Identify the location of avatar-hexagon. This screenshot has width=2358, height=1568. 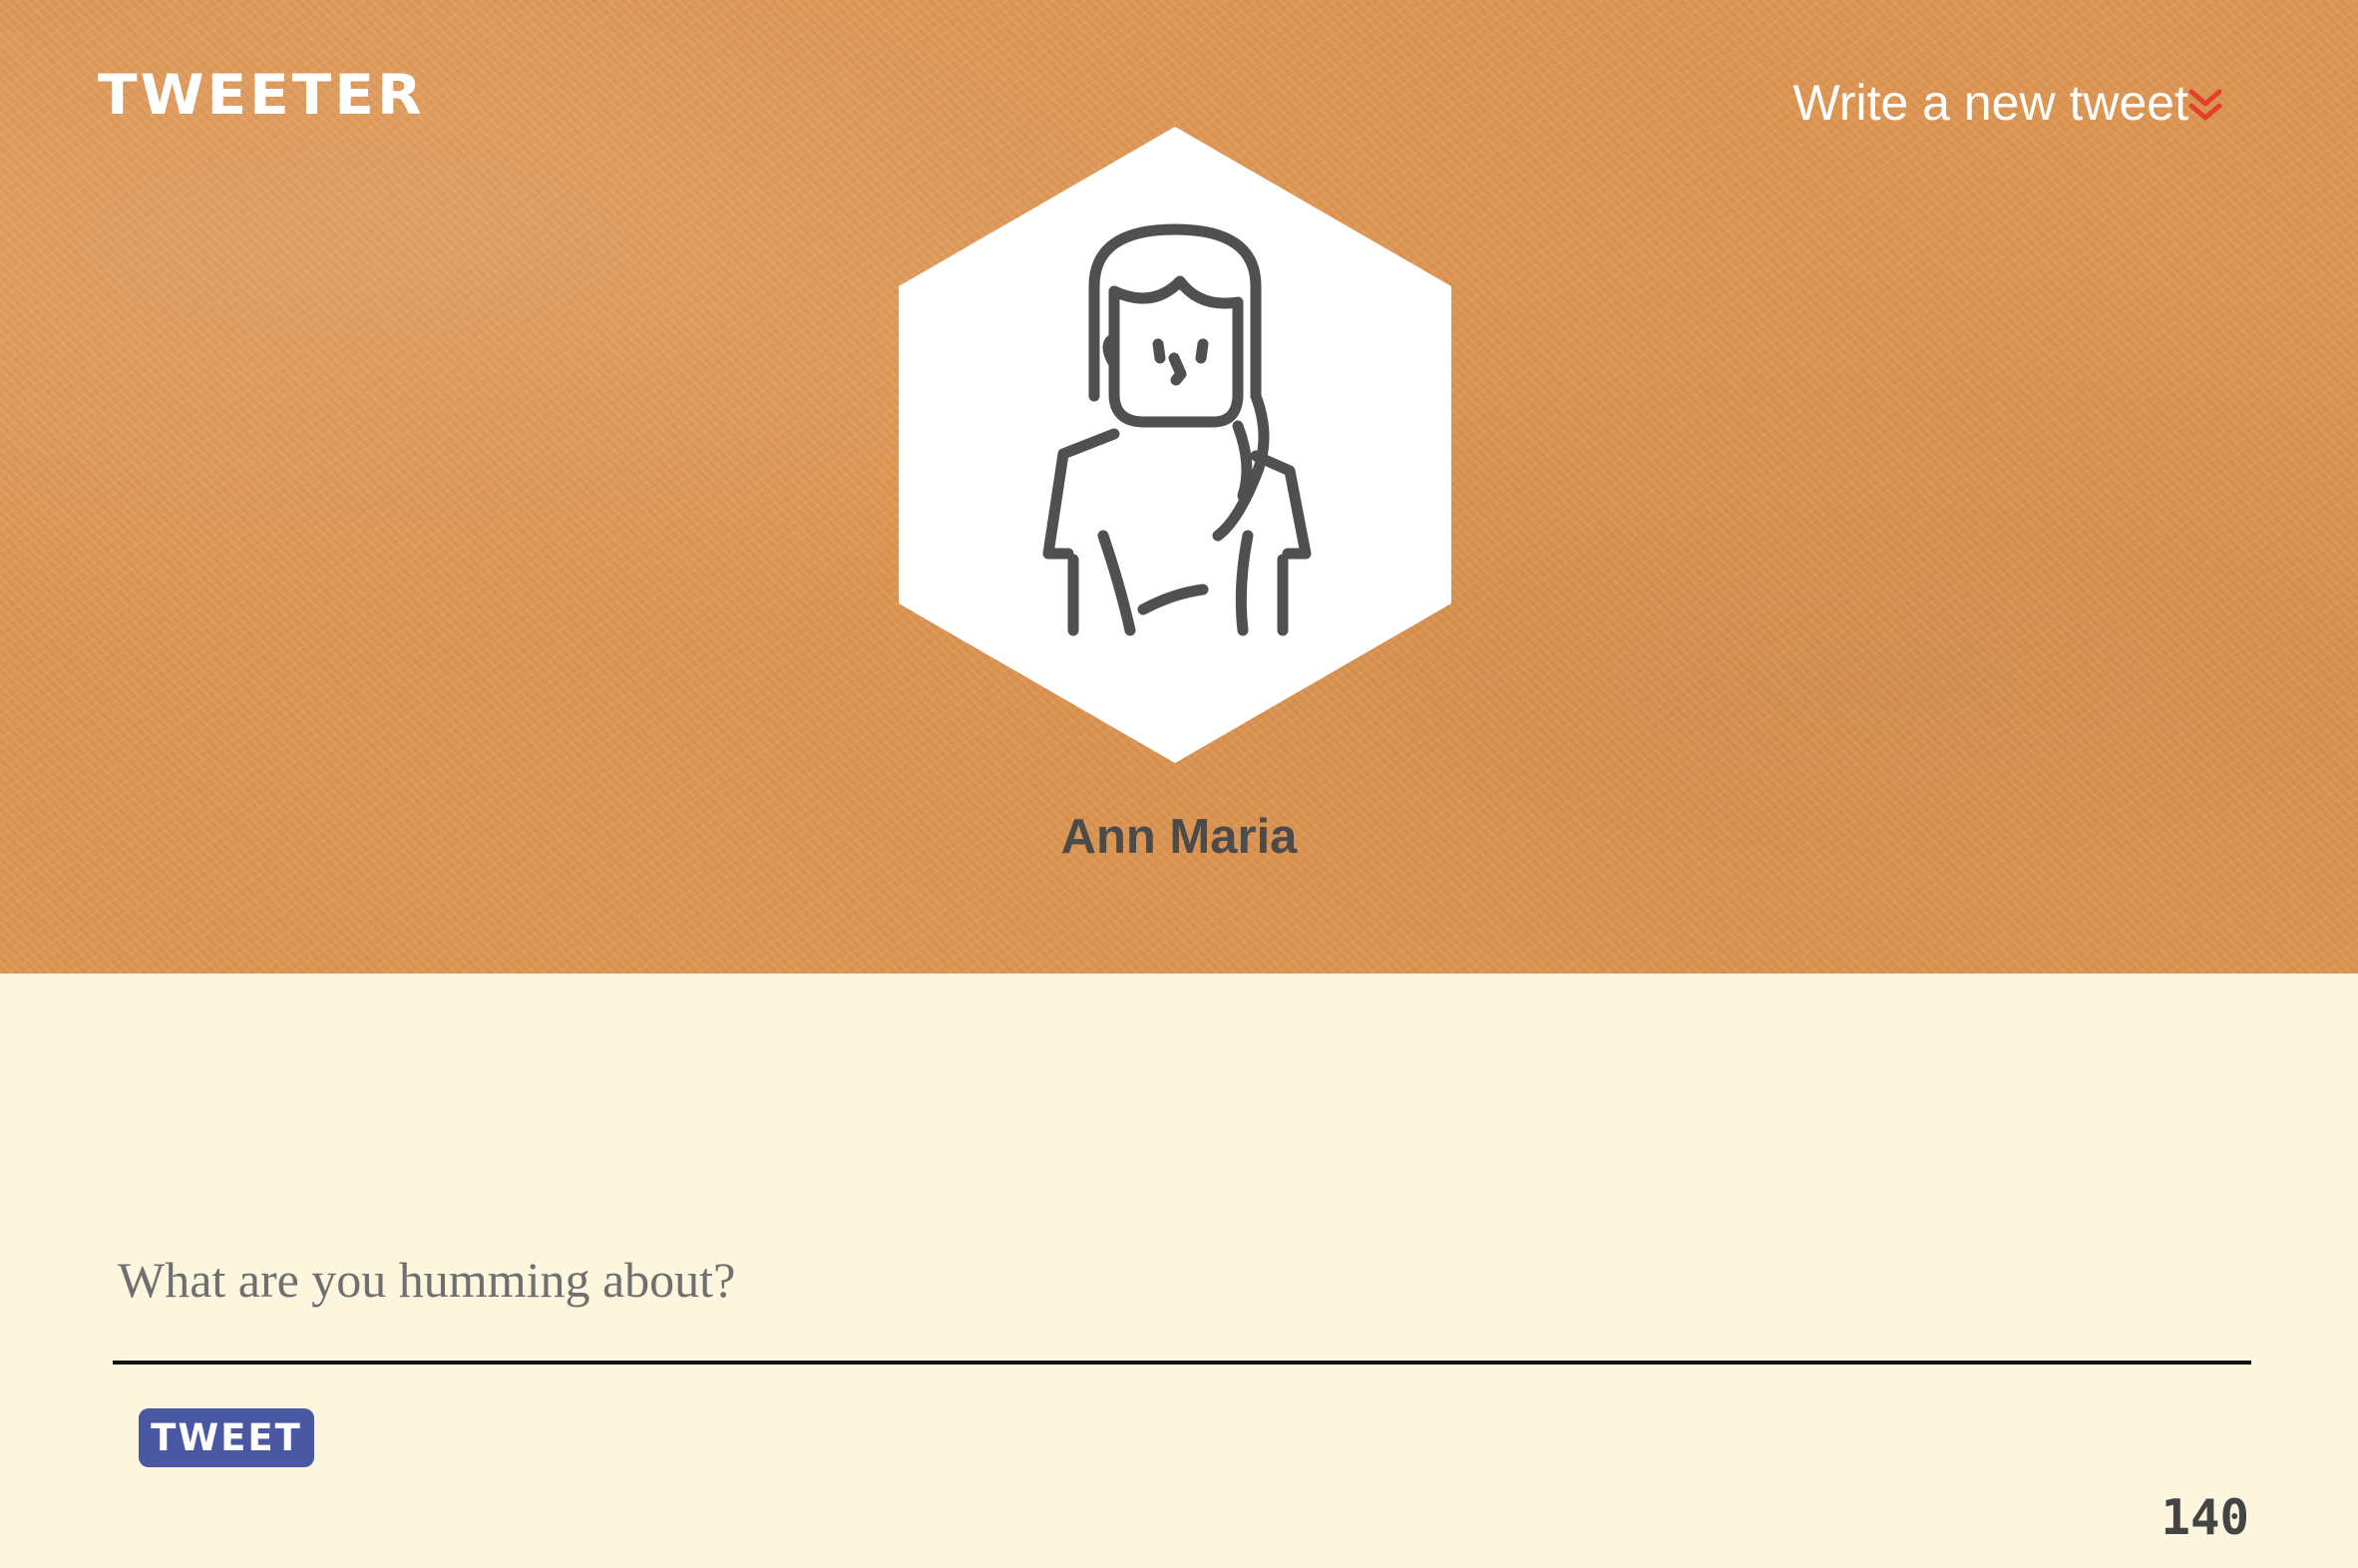
(1175, 445).